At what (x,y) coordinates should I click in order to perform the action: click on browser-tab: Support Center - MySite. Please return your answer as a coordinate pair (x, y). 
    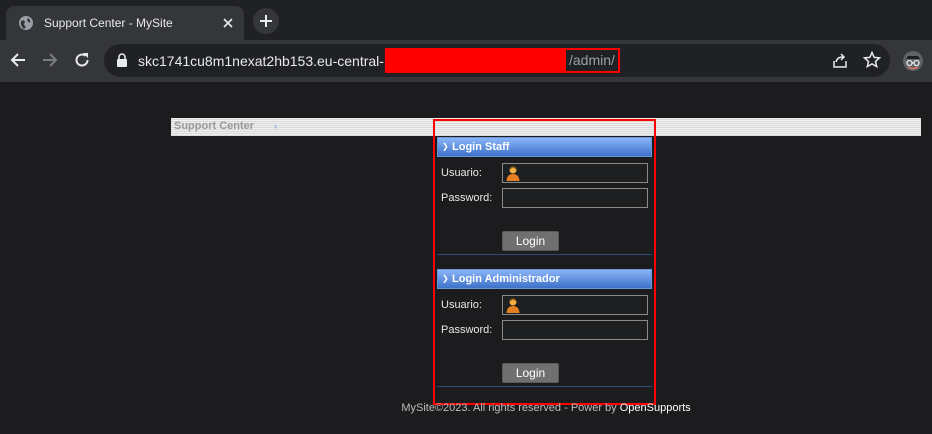
    Looking at the image, I should click on (125, 23).